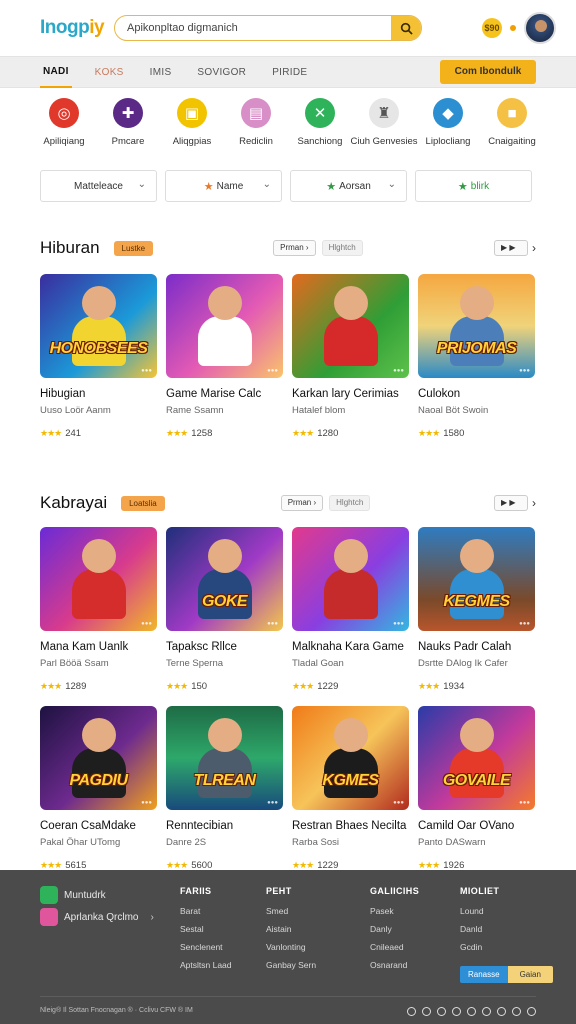 This screenshot has width=576, height=1024. What do you see at coordinates (479, 911) in the screenshot?
I see `footer-link: Lound` at bounding box center [479, 911].